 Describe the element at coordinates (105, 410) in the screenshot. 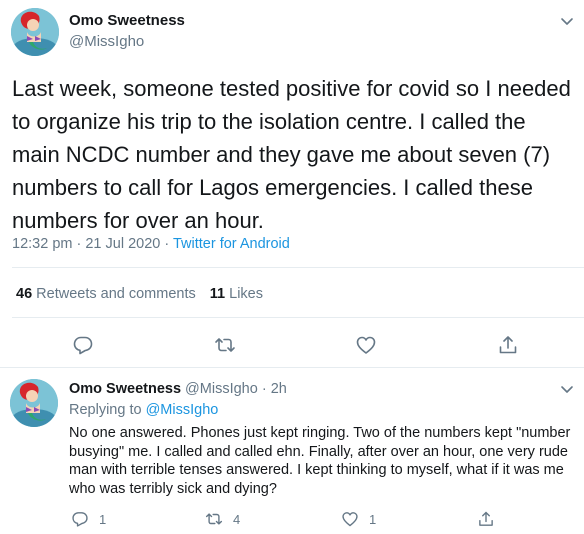

I see `replying-label: Replying to` at that location.